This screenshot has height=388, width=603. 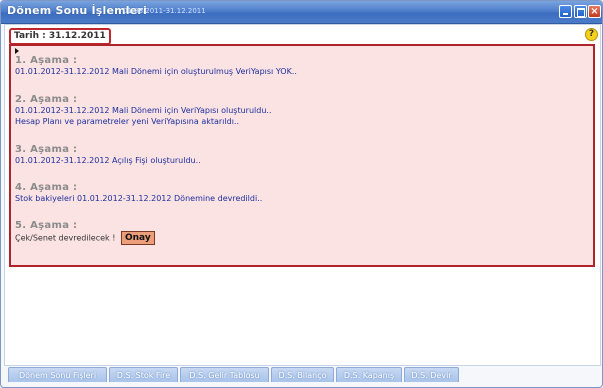 I want to click on minimize-icon, so click(x=565, y=11).